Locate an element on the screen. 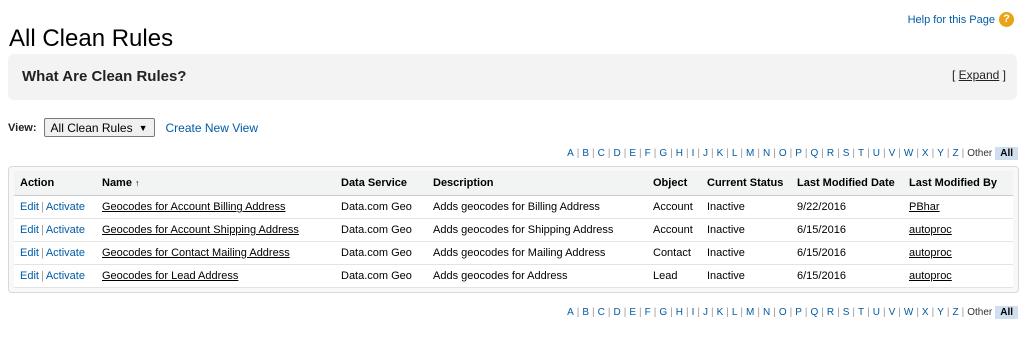  view-select: All Clean Rules ▼ is located at coordinates (99, 127).